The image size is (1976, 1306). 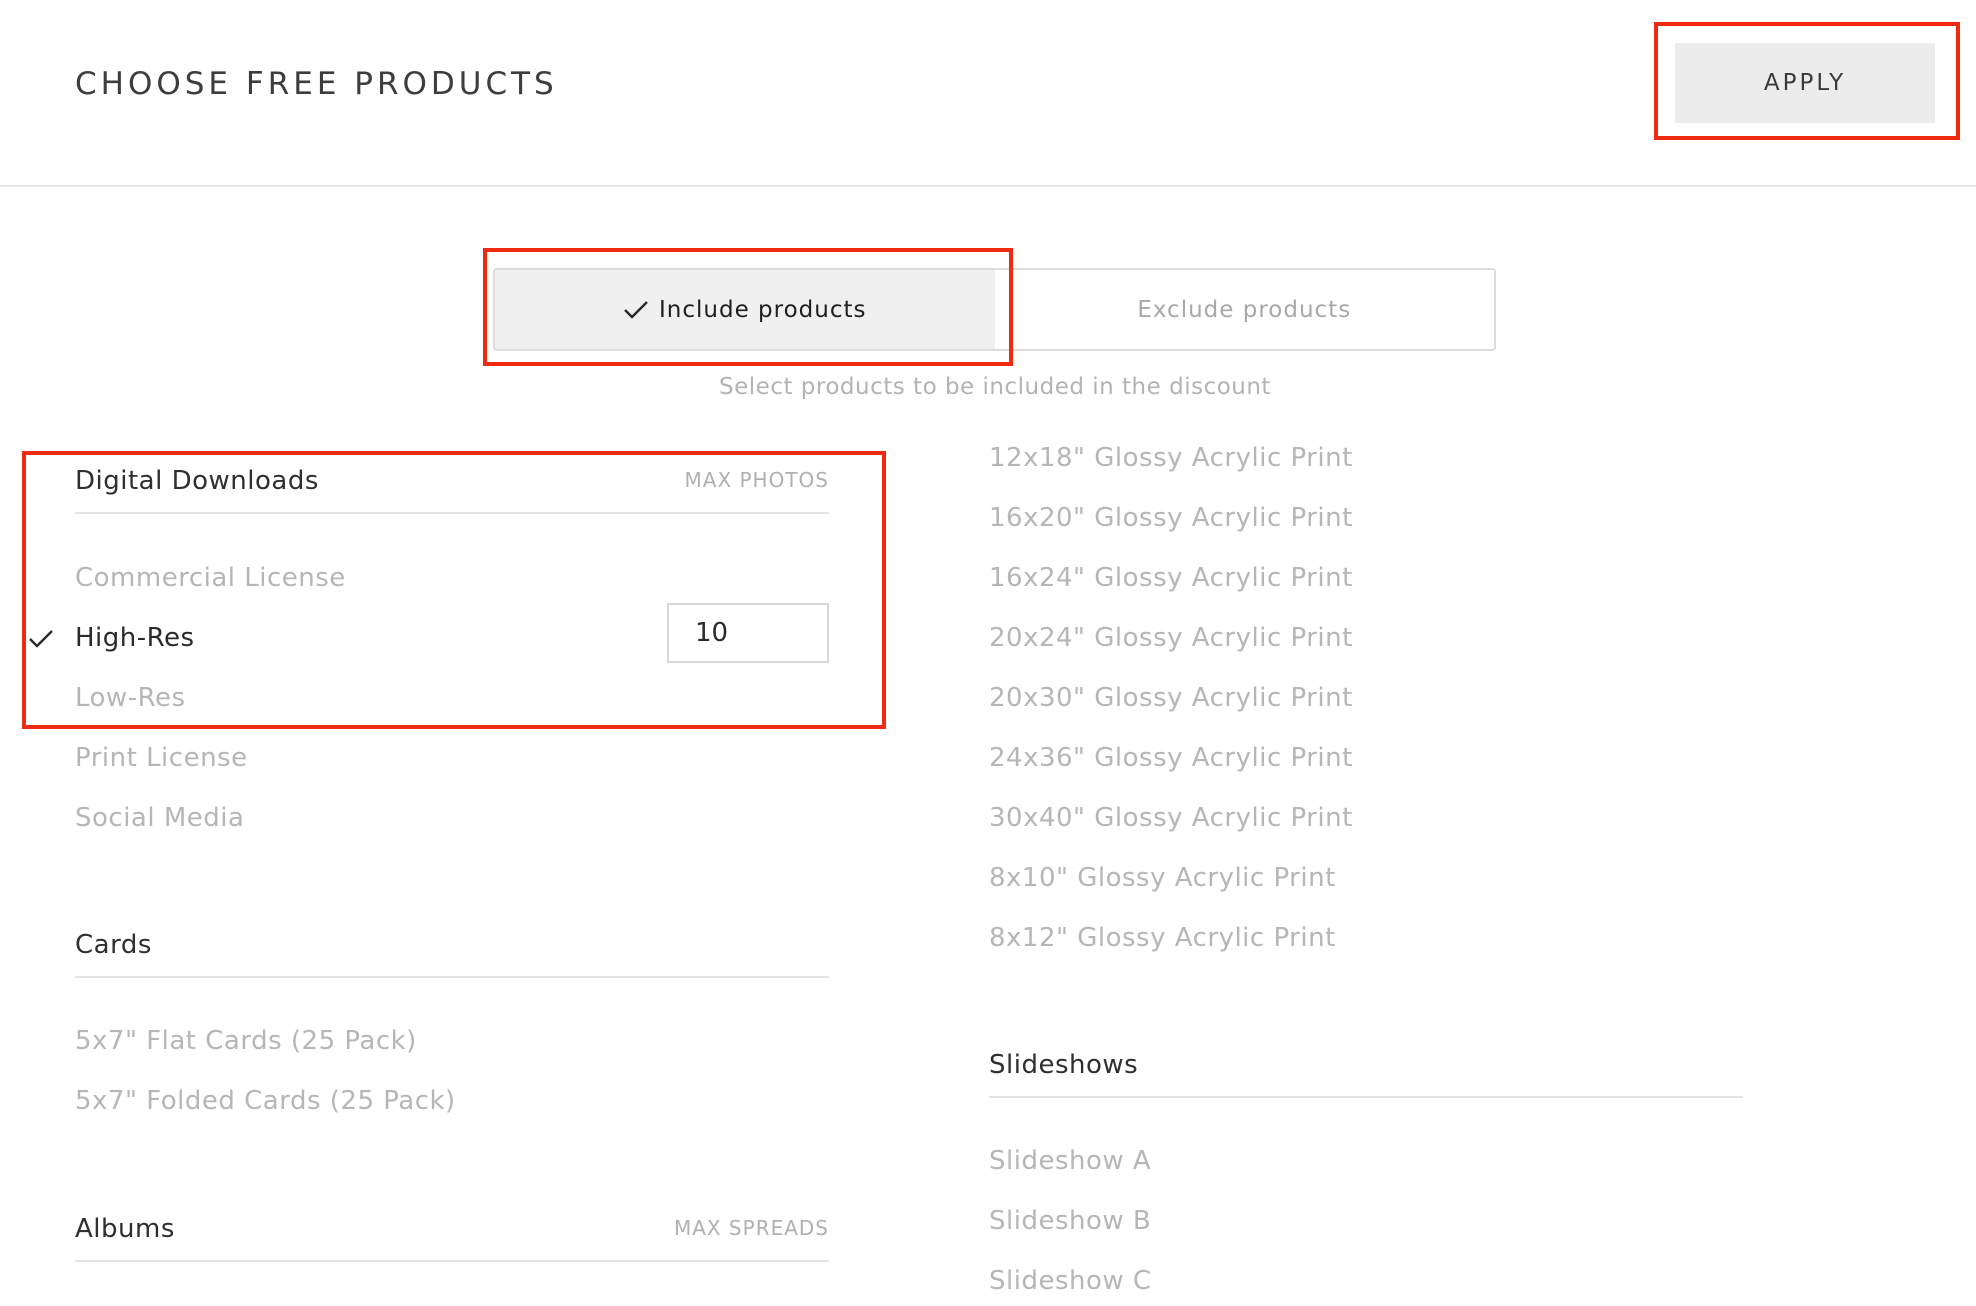 What do you see at coordinates (748, 633) in the screenshot?
I see `max-photos-input` at bounding box center [748, 633].